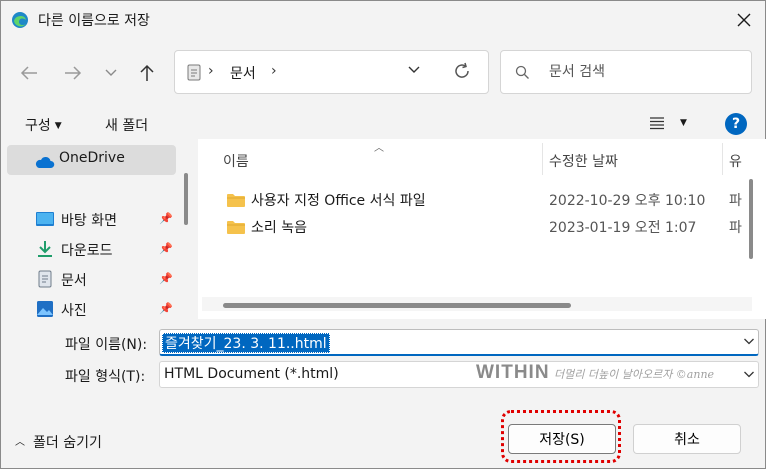 Image resolution: width=766 pixels, height=469 pixels. What do you see at coordinates (683, 123) in the screenshot?
I see `view-dropdown-caret-icon: ▼` at bounding box center [683, 123].